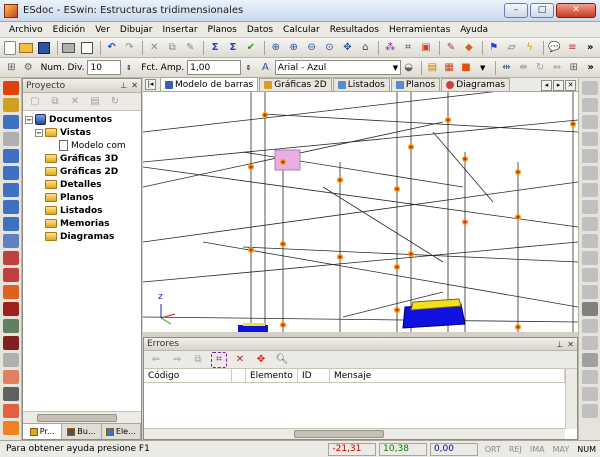 This screenshot has height=457, width=600. Describe the element at coordinates (69, 30) in the screenshot. I see `menu-edicion: Edición` at that location.